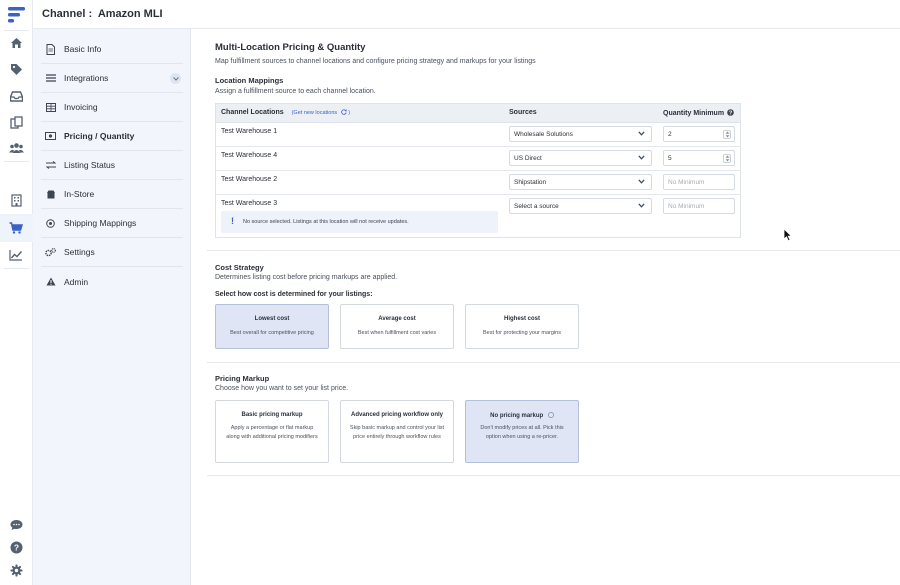 The height and width of the screenshot is (585, 900). Describe the element at coordinates (670, 134) in the screenshot. I see `quantity-minimum-value: 2` at that location.